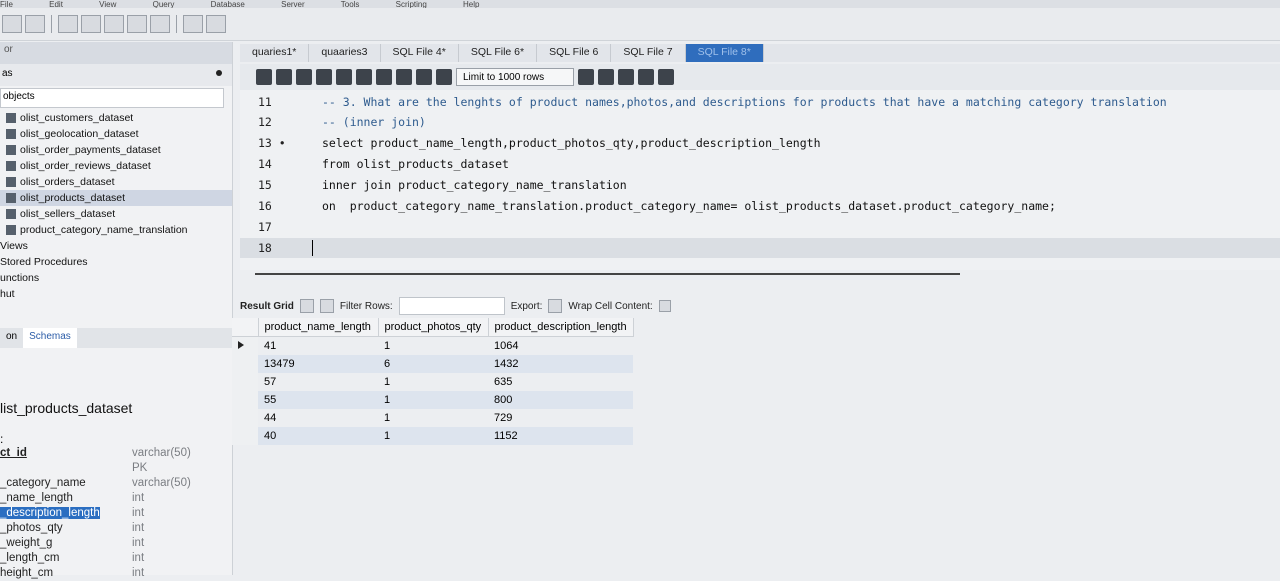  Describe the element at coordinates (318, 327) in the screenshot. I see `column-header: product_name_length` at that location.